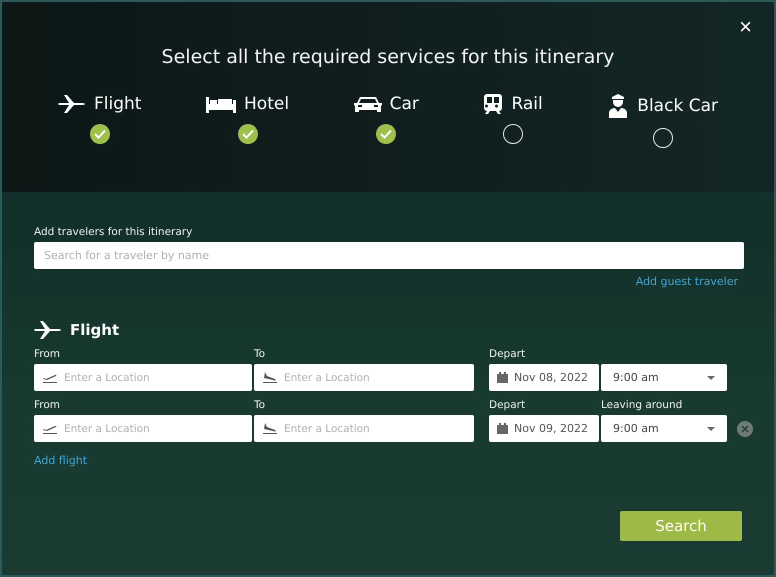  Describe the element at coordinates (61, 460) in the screenshot. I see `add-flight-link: Add flight` at that location.